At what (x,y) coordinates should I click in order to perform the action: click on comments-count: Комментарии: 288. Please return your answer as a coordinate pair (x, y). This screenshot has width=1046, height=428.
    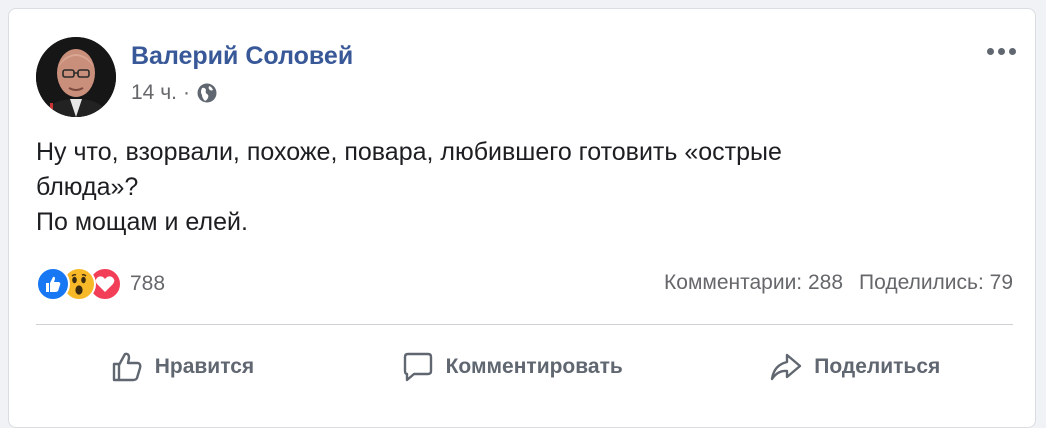
    Looking at the image, I should click on (753, 283).